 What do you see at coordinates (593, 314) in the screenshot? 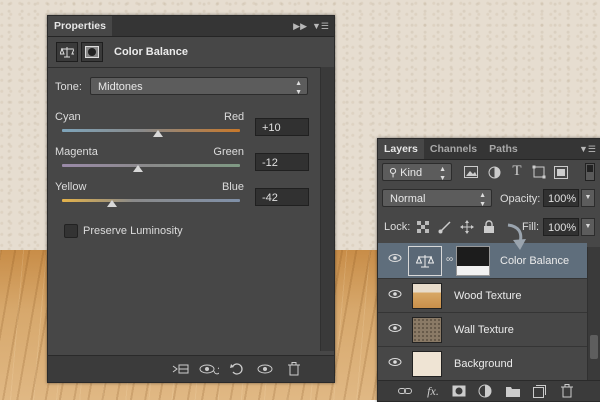
I see `layers-scrollbar` at bounding box center [593, 314].